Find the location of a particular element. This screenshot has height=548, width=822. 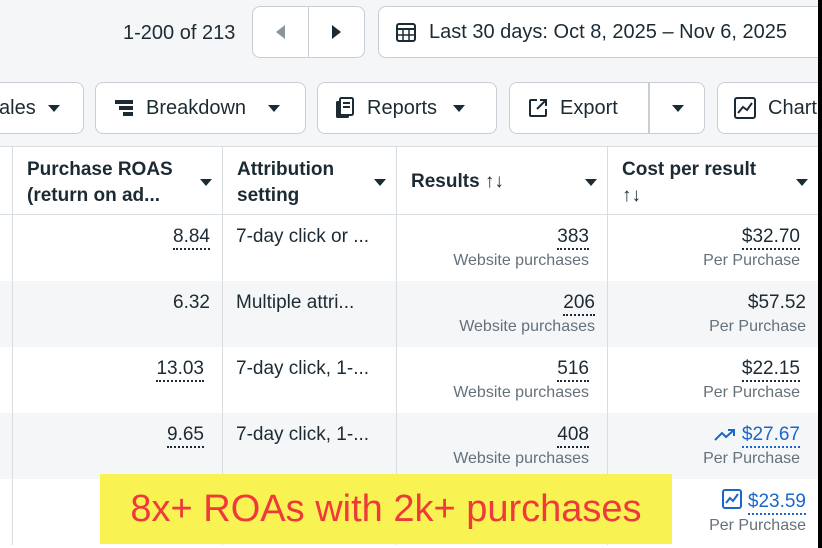

highlight-annotation: 8x+ ROAs with 2k+ purchases is located at coordinates (386, 509).